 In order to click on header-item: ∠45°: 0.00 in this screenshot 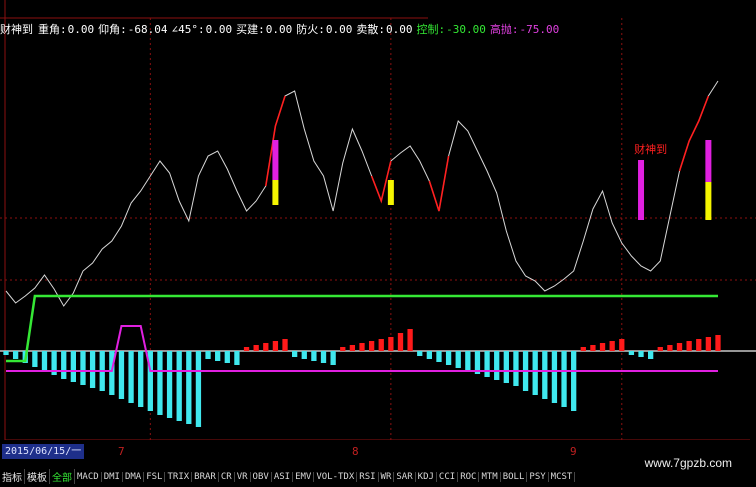, I will do `click(202, 30)`.